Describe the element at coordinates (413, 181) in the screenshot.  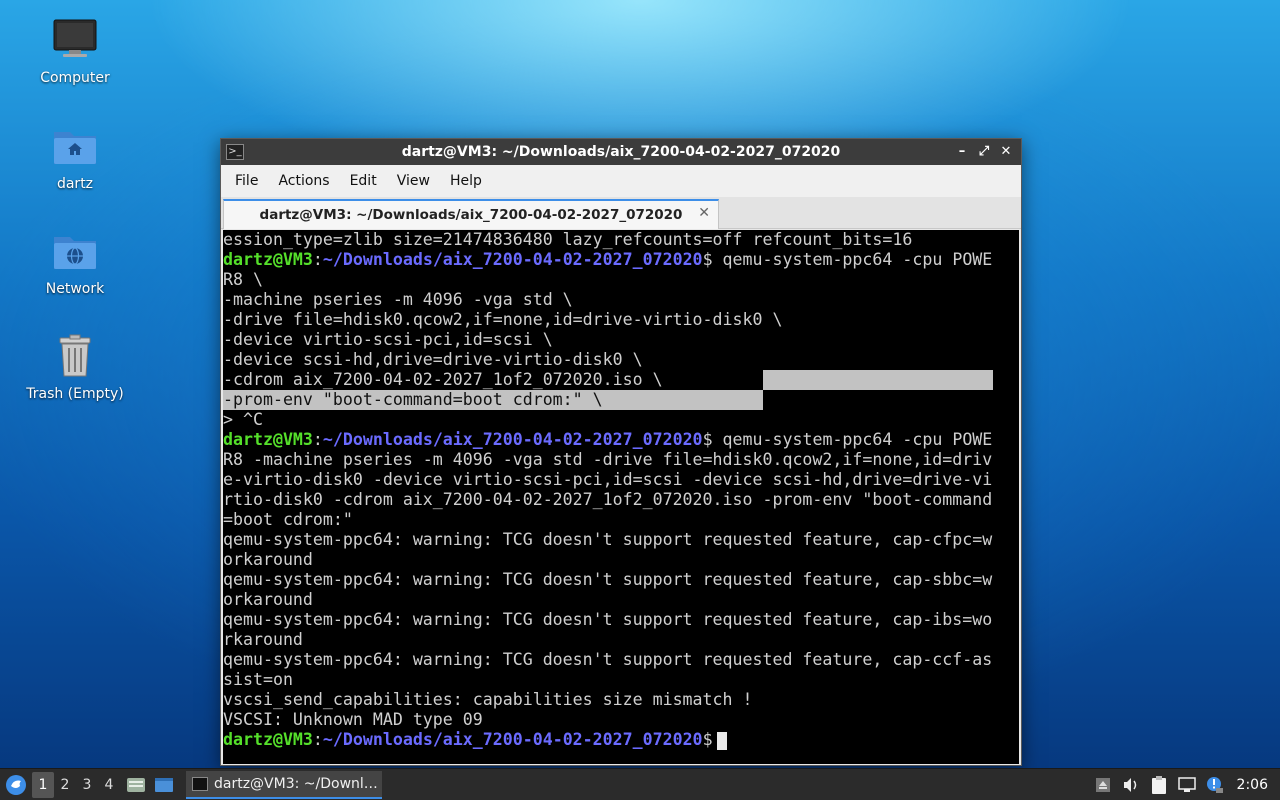
I see `menu-view: View` at that location.